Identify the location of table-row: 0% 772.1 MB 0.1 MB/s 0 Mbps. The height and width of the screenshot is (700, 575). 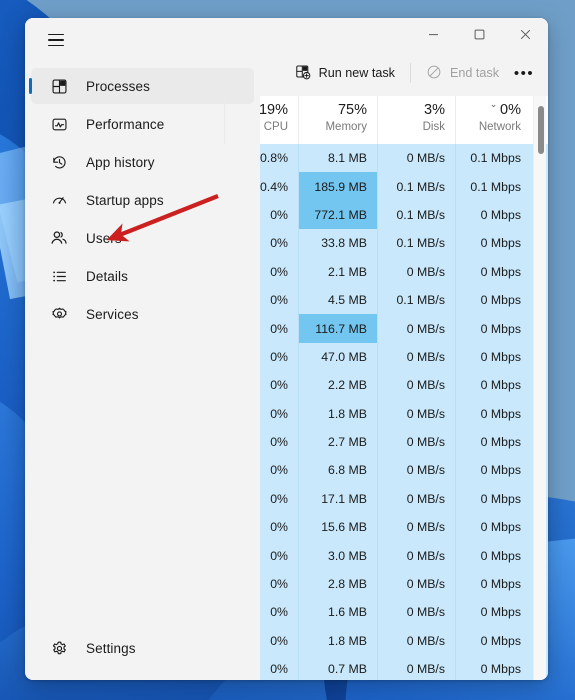
(404, 215).